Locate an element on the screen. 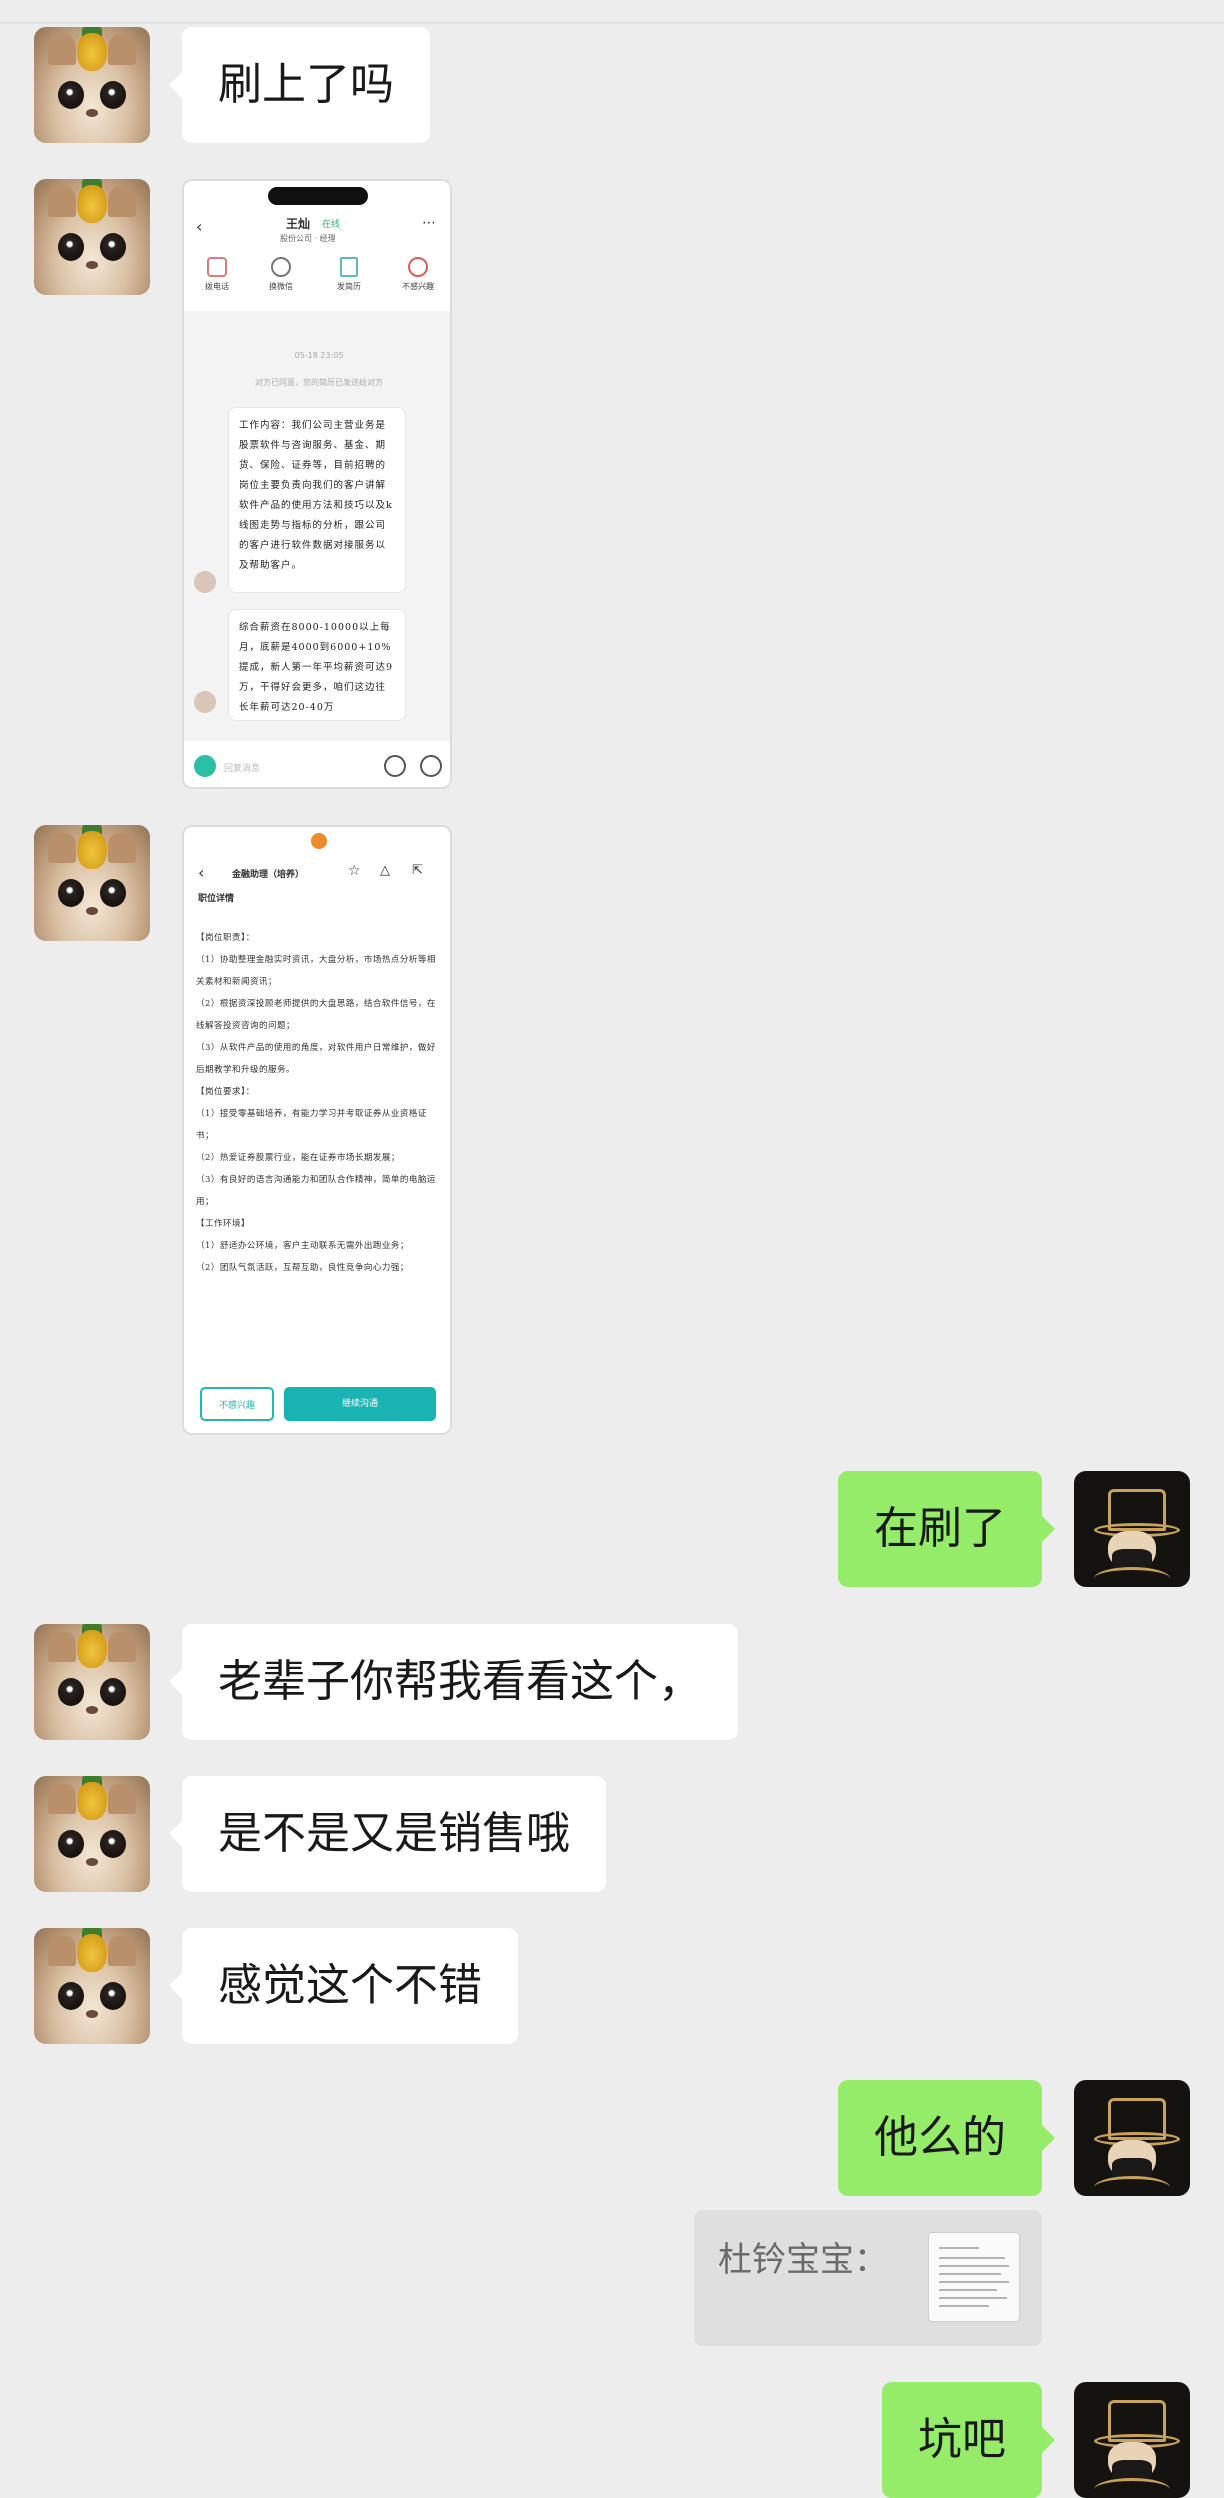  quoted-message: 杜钤宝宝： is located at coordinates (868, 2278).